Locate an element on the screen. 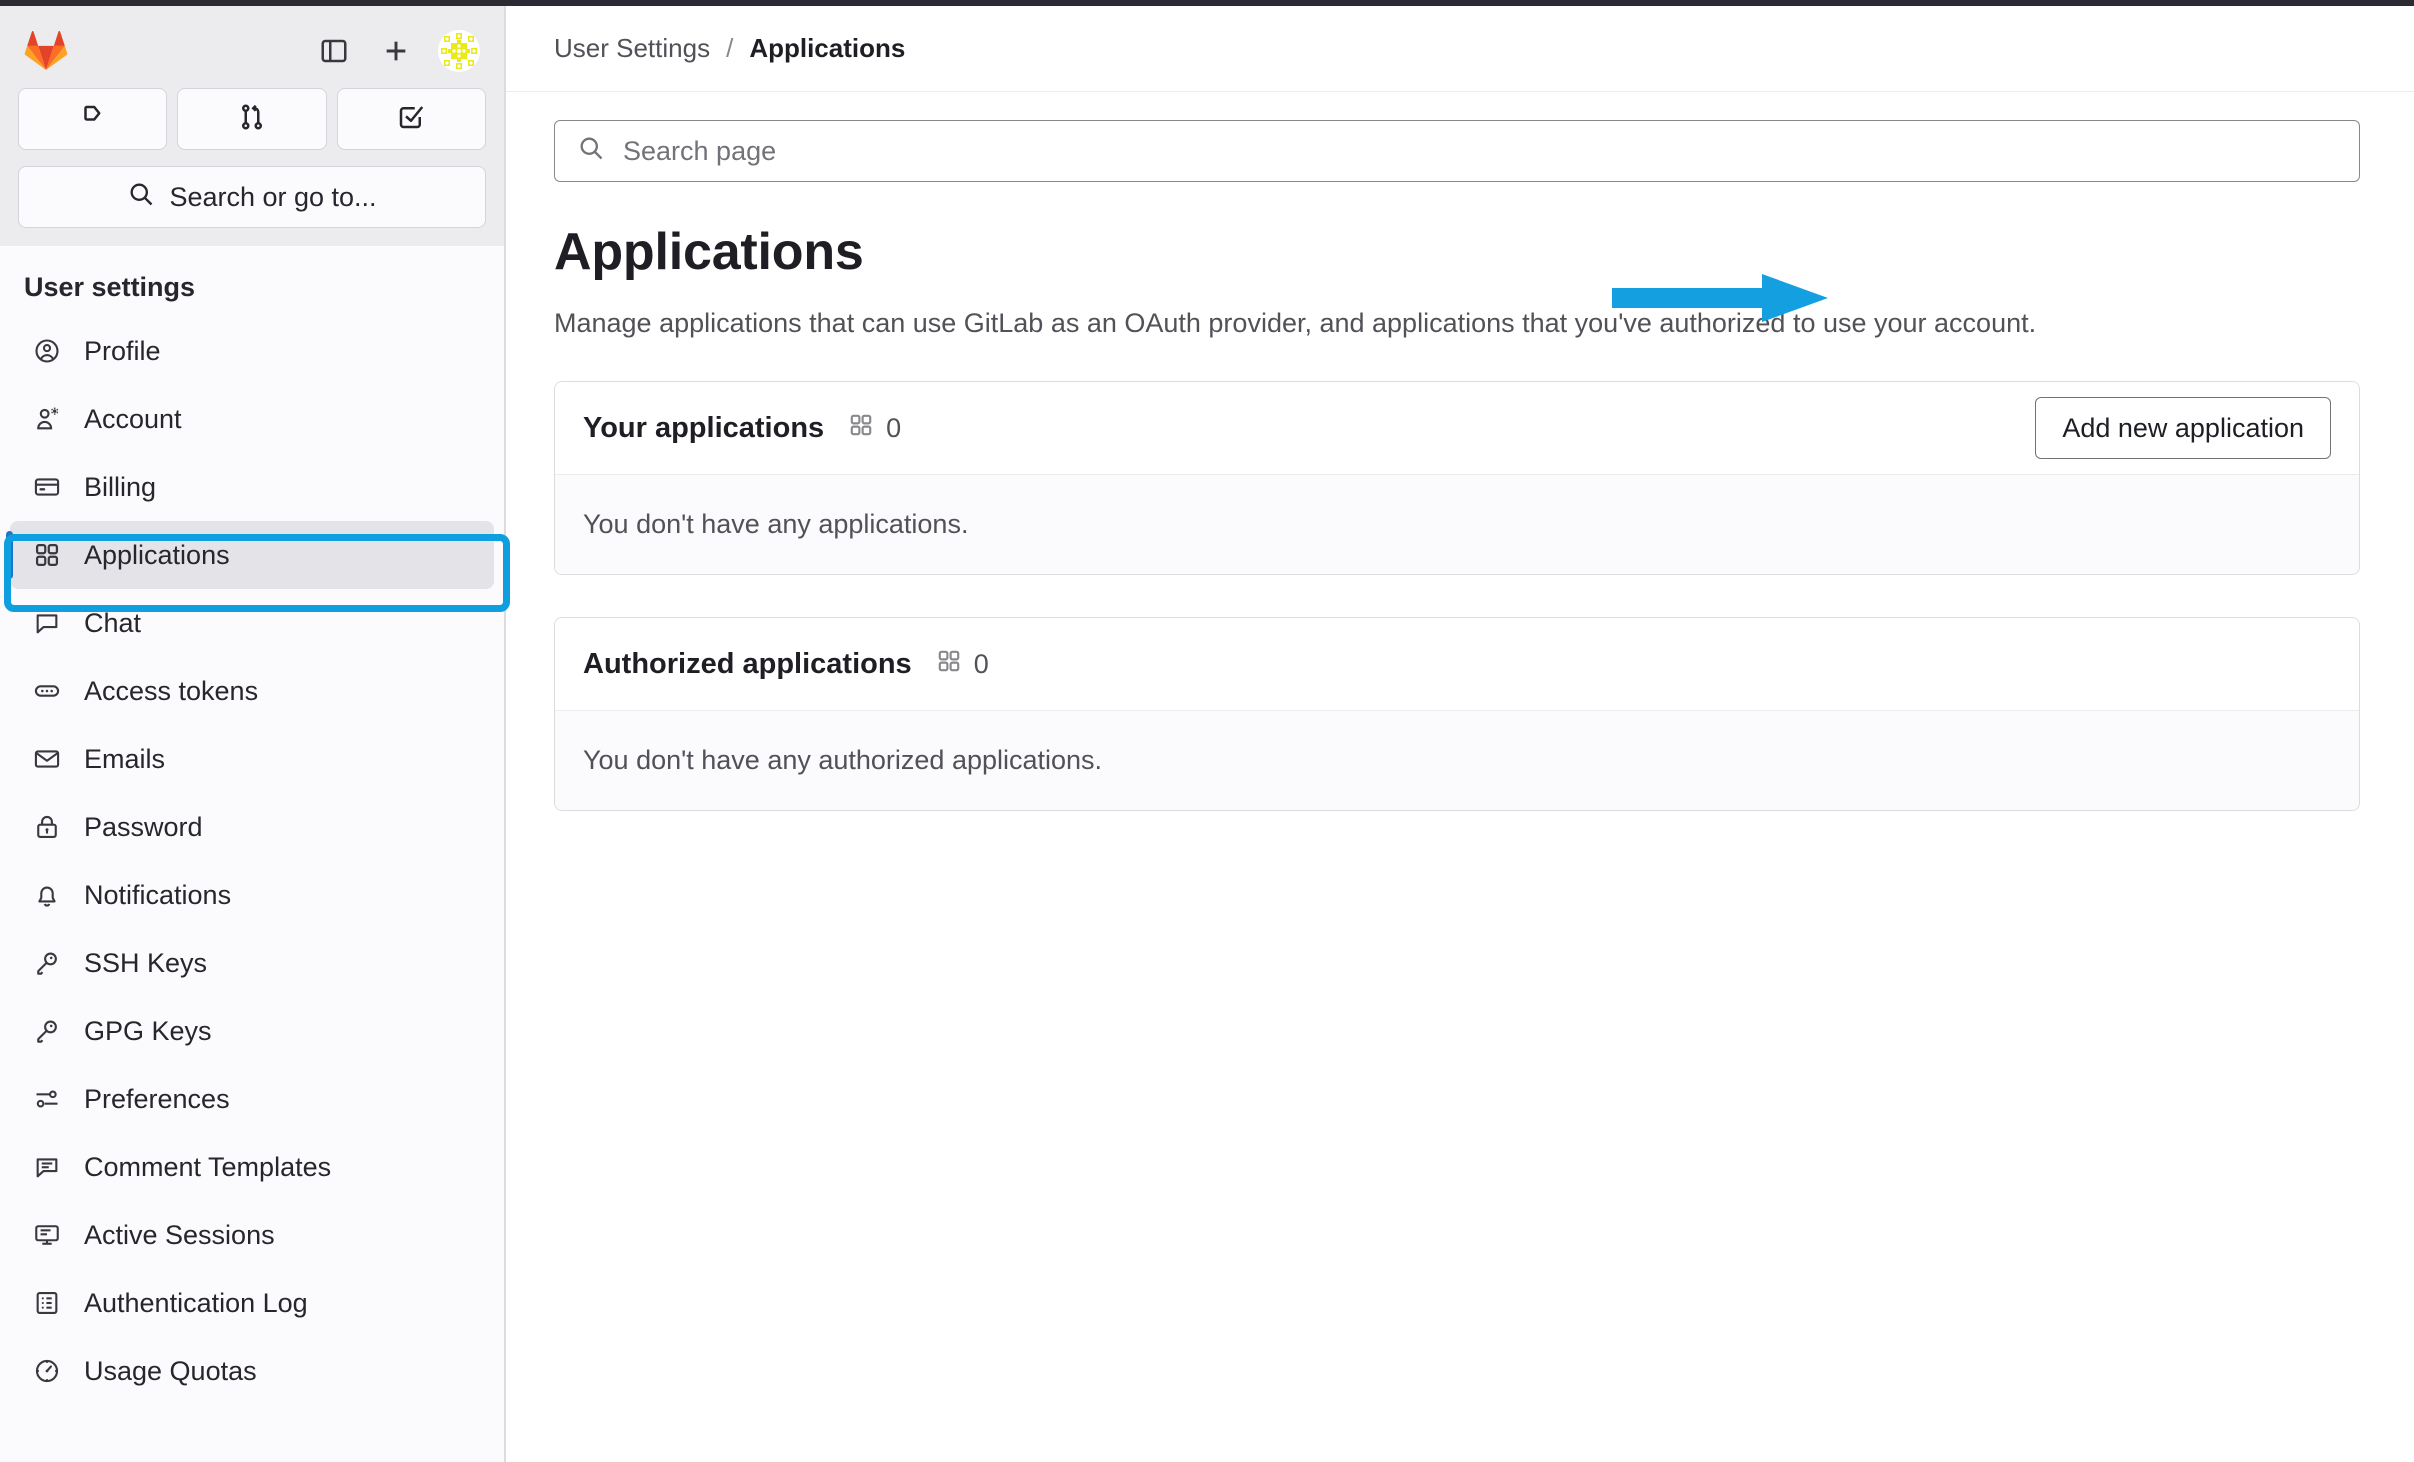 The height and width of the screenshot is (1462, 2414). sidebar-item-label: Password is located at coordinates (143, 826).